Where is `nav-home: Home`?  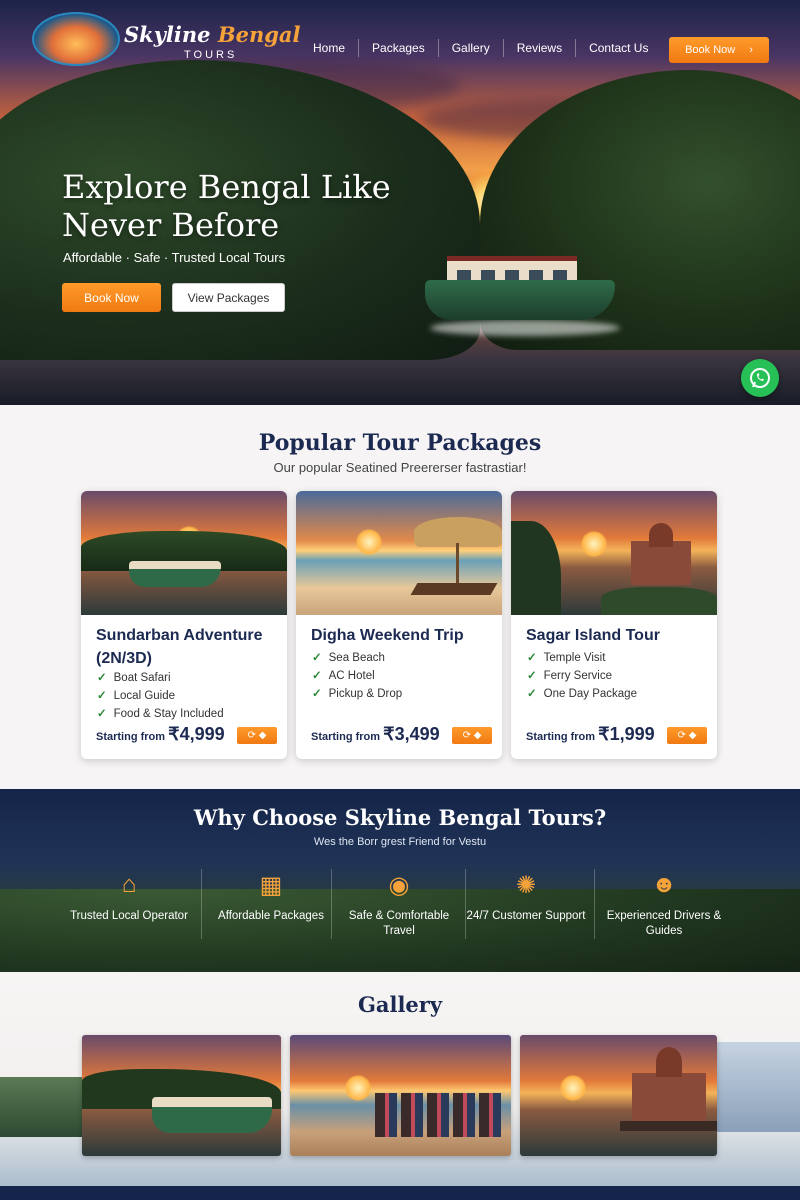
nav-home: Home is located at coordinates (330, 48).